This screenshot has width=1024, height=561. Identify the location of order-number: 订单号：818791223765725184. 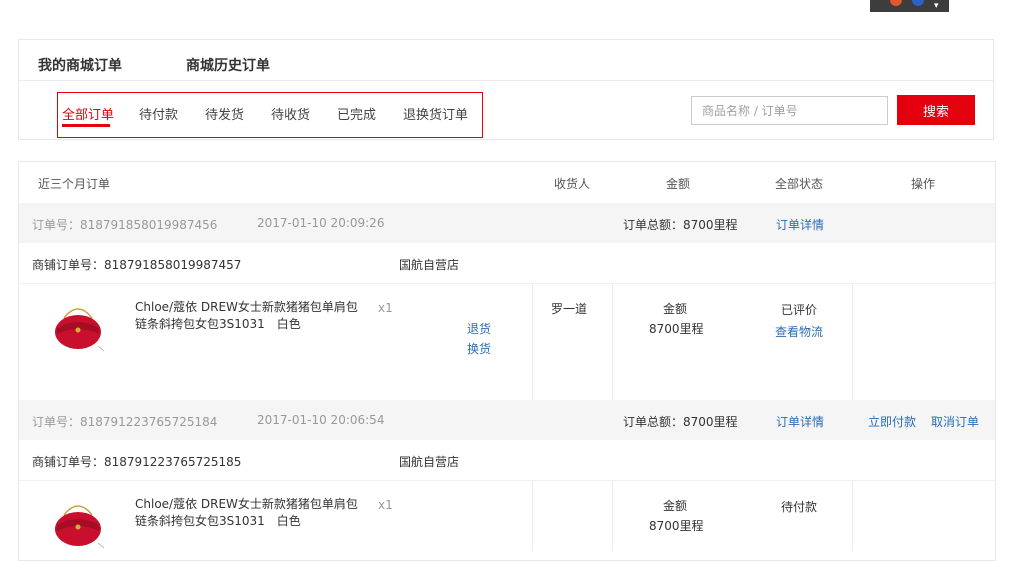
(125, 422).